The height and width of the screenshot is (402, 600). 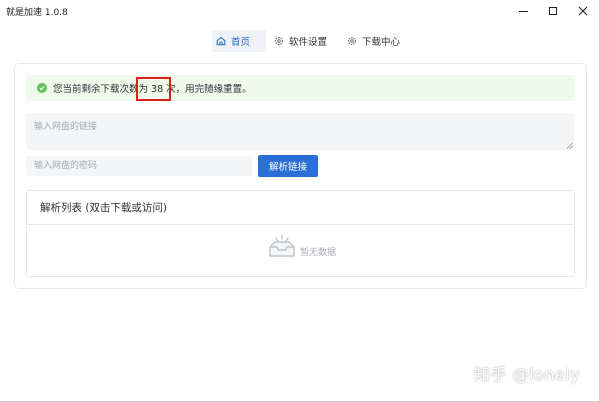 I want to click on remaining-downloads-alert: 您当前剩余下载次数为 38 次，用完随缘重置。, so click(x=300, y=88).